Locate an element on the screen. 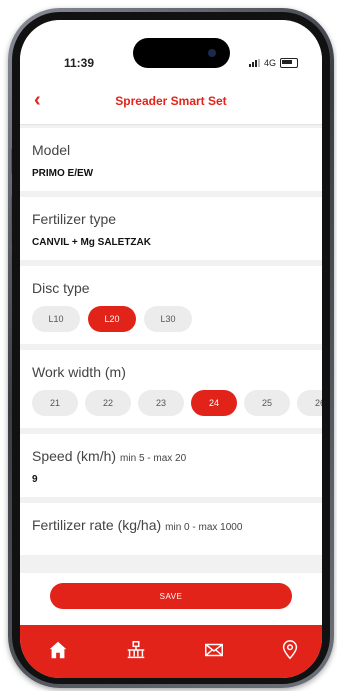 This screenshot has height=691, width=337. speed-section: Speed (km/h) min 5 - max 20 9 is located at coordinates (171, 465).